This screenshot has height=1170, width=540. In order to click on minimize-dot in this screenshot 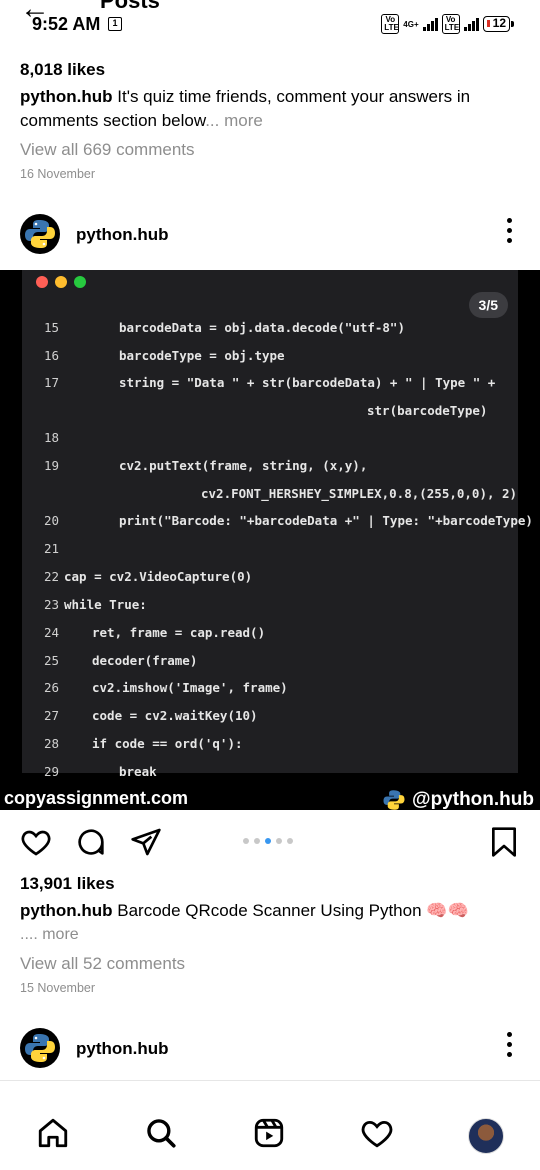, I will do `click(61, 282)`.